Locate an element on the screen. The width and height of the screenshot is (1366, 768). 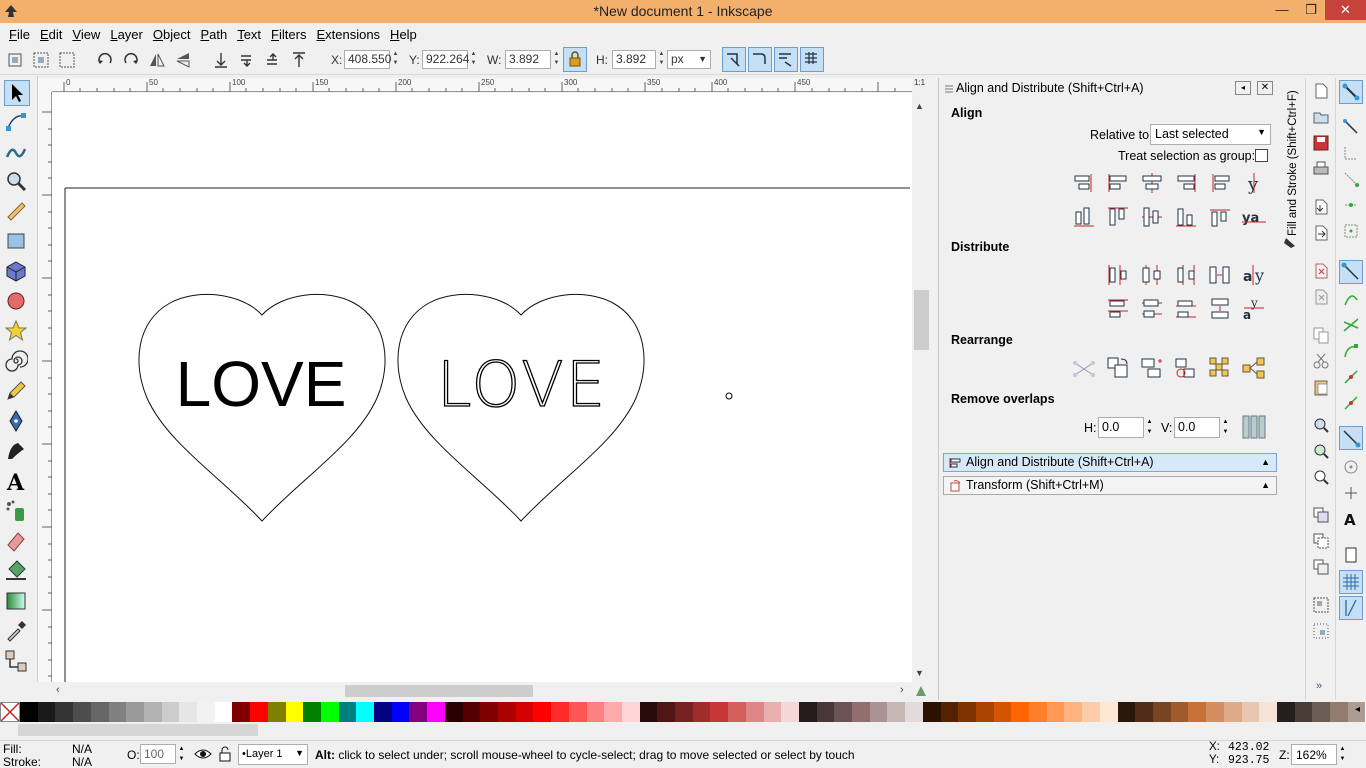
minimize-button: — is located at coordinates (1282, 10).